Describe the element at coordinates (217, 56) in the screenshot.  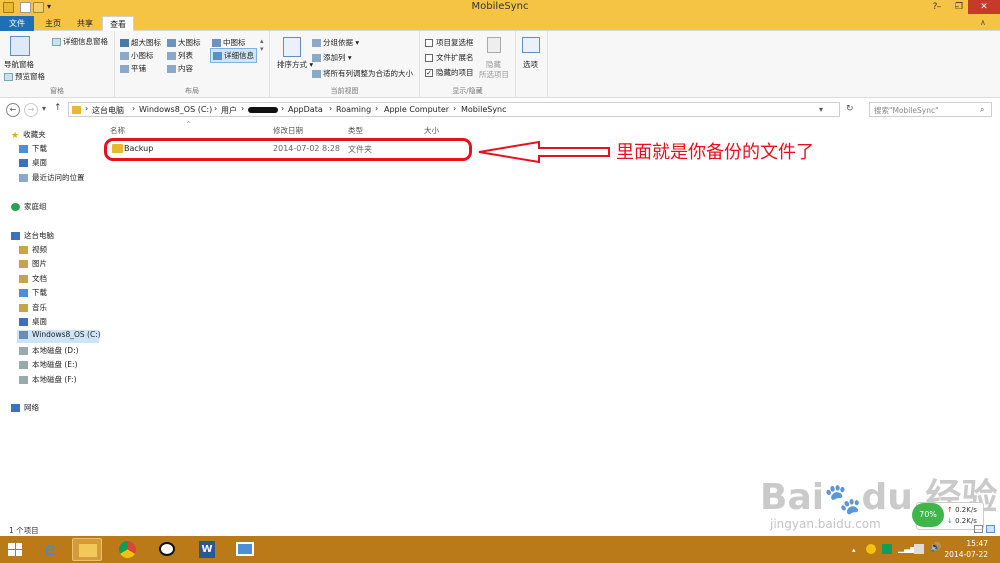
I see `details-icon` at that location.